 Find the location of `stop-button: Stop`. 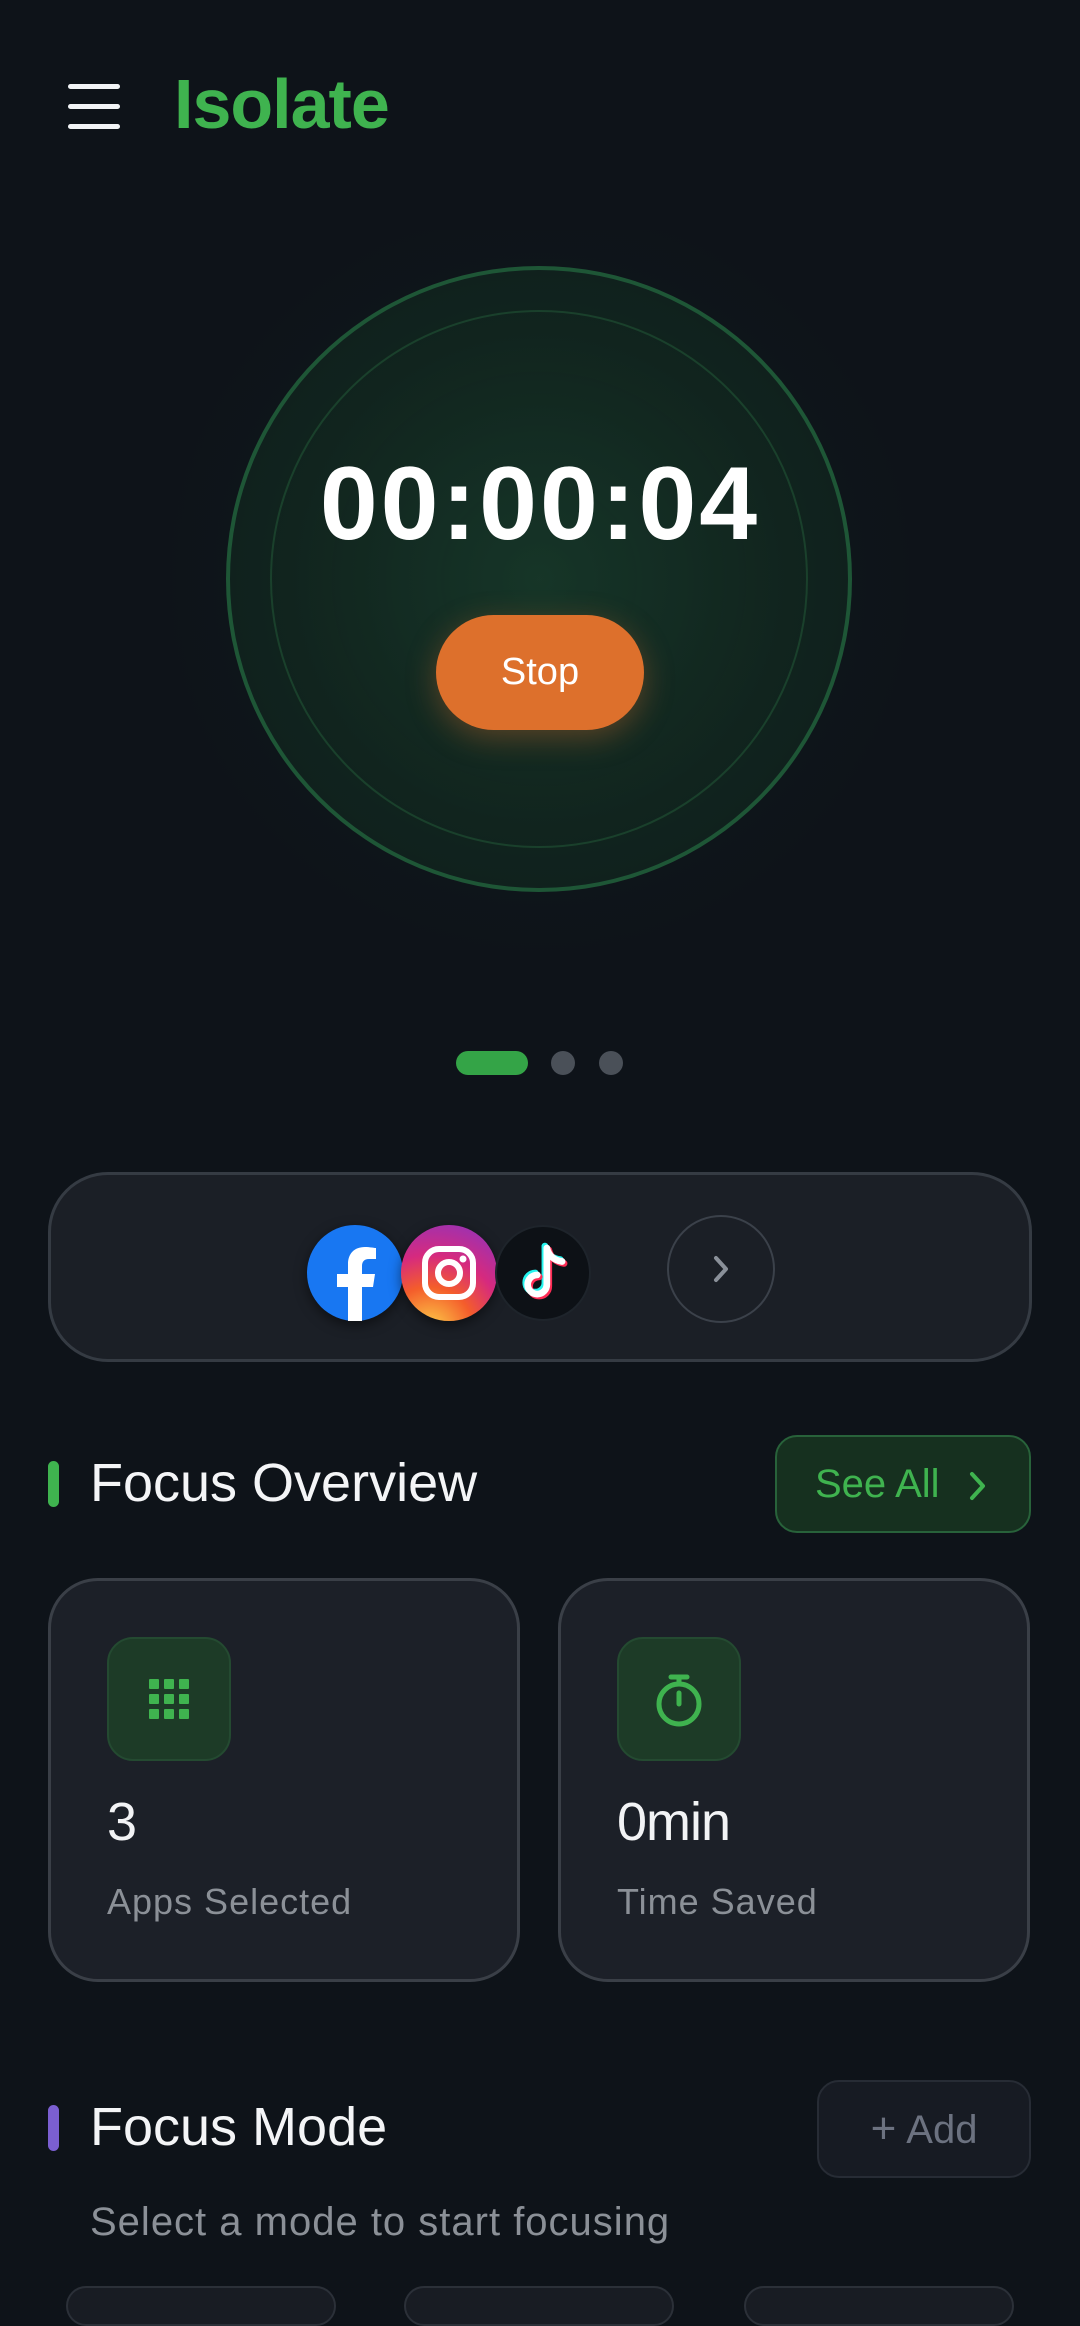

stop-button: Stop is located at coordinates (540, 672).